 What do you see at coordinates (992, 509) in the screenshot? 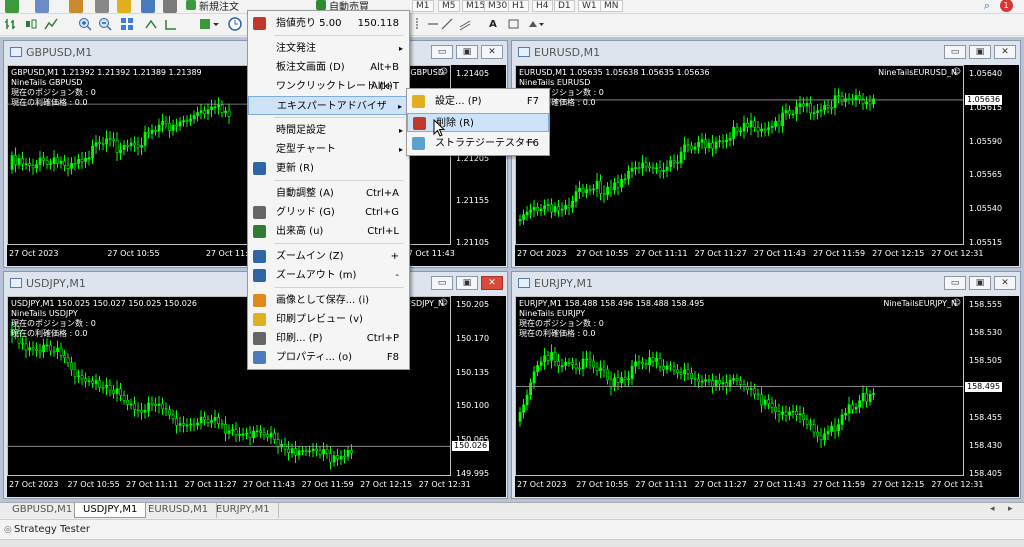
I see `tab-scroll-left-icon: ◂` at bounding box center [992, 509].